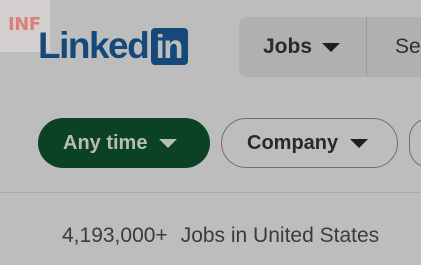 The image size is (421, 265). I want to click on divider, so click(210, 192).